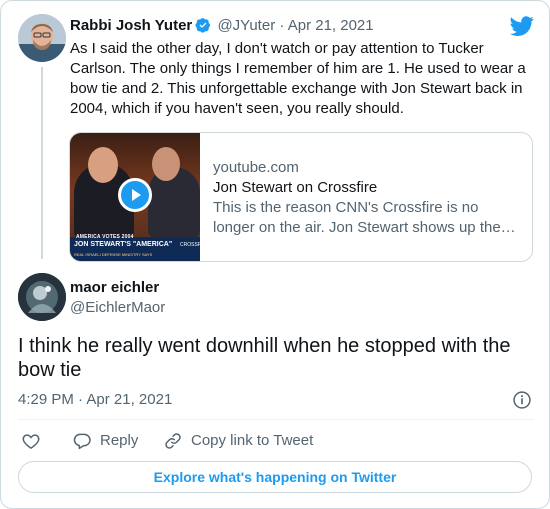  What do you see at coordinates (256, 167) in the screenshot?
I see `link-domain: youtube.com` at bounding box center [256, 167].